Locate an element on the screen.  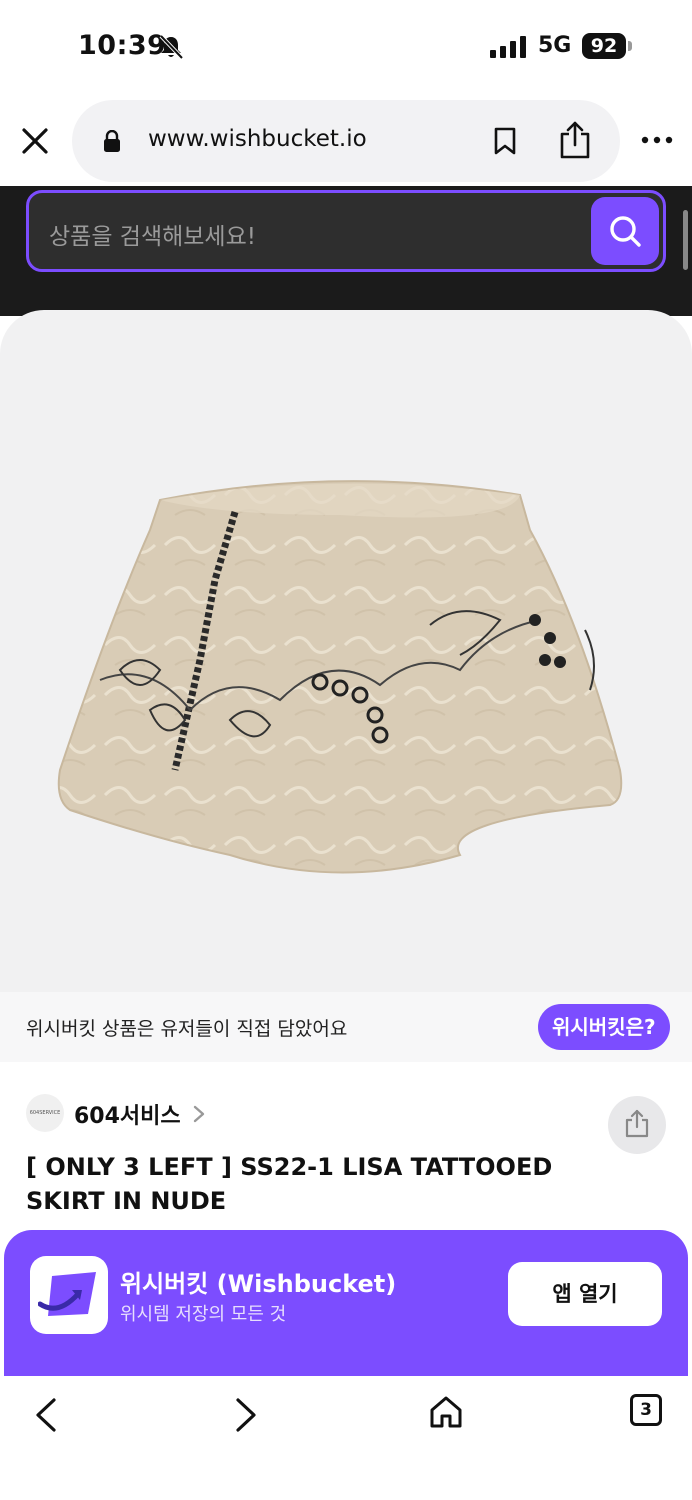
search-button is located at coordinates (625, 231).